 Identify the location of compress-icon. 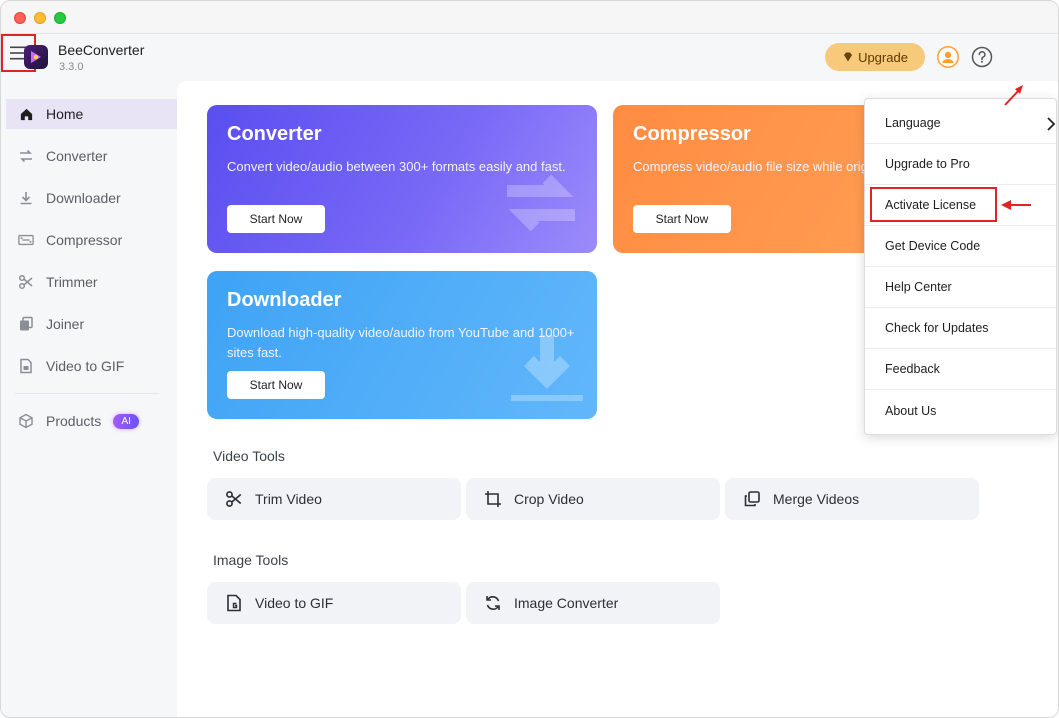
(26, 240).